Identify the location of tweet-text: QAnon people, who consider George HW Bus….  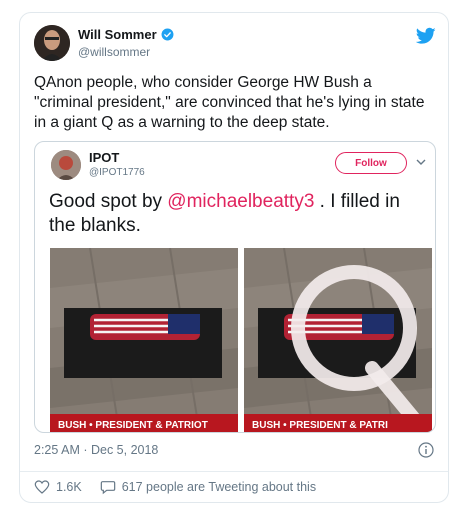
(229, 102).